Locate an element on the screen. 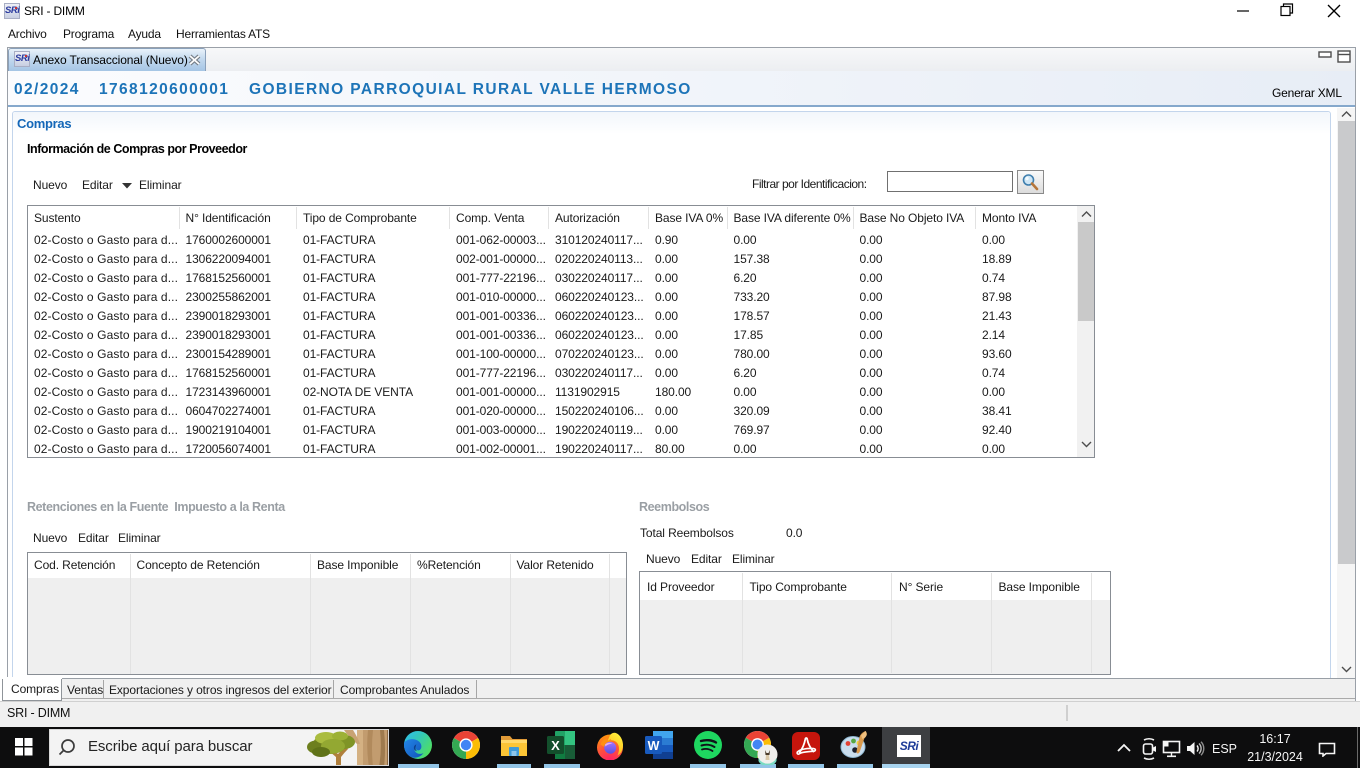 The image size is (1360, 768). svg-text: X is located at coordinates (555, 745).